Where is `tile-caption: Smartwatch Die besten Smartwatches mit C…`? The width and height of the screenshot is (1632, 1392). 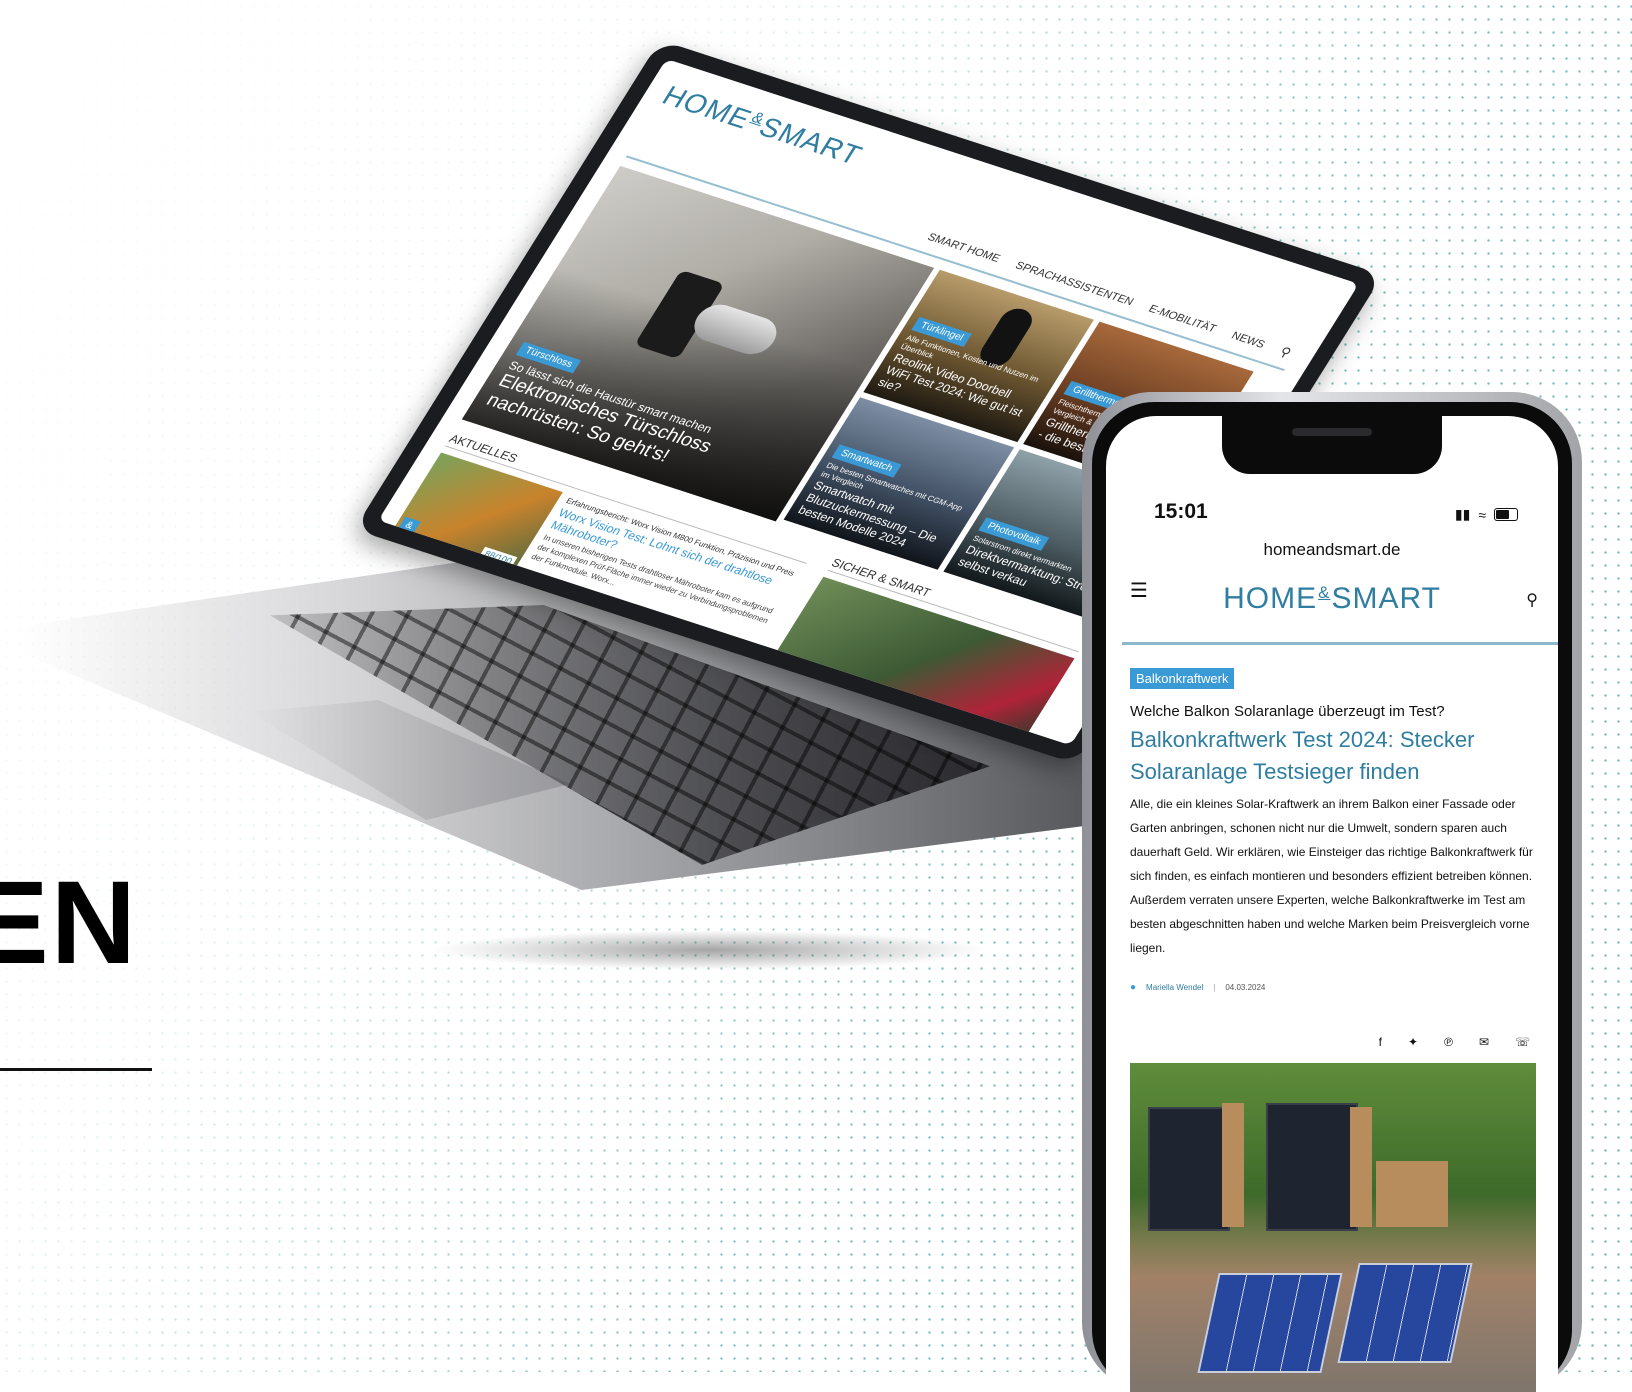 tile-caption: Smartwatch Die besten Smartwatches mit C… is located at coordinates (888, 501).